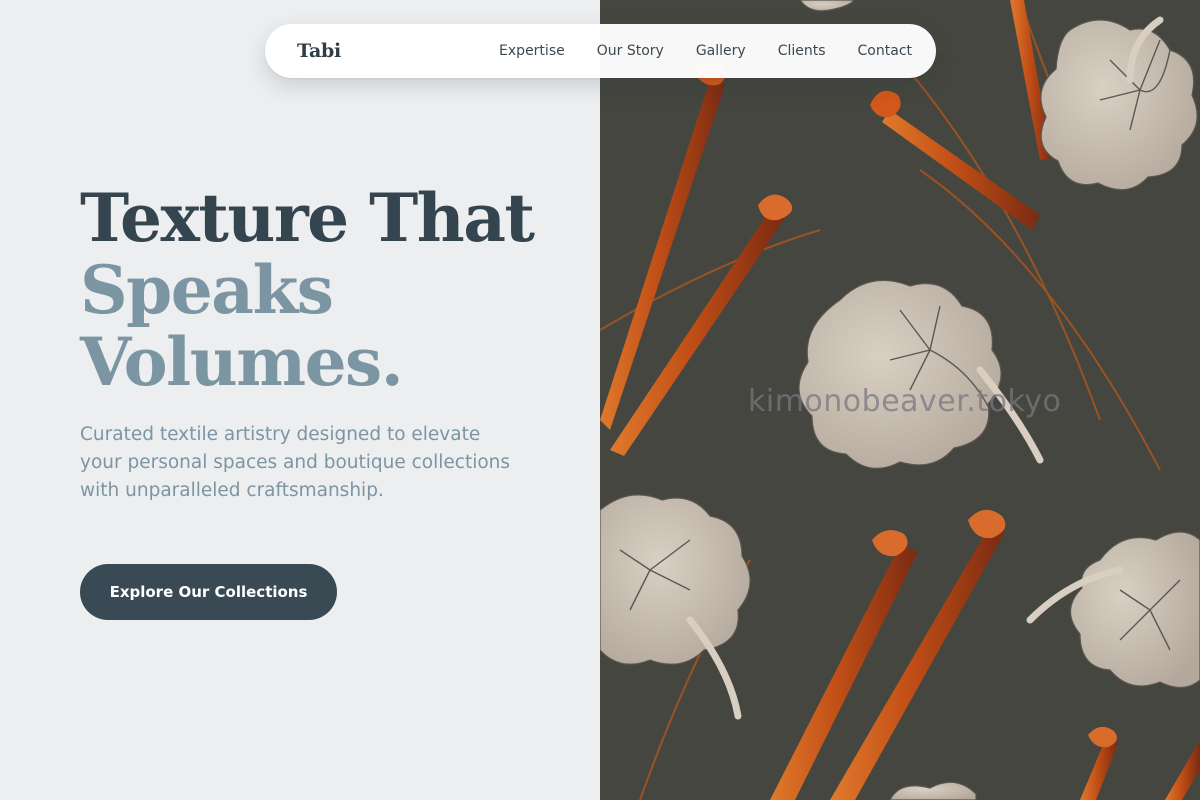  I want to click on hero-title-line-1: Texture That, so click(307, 218).